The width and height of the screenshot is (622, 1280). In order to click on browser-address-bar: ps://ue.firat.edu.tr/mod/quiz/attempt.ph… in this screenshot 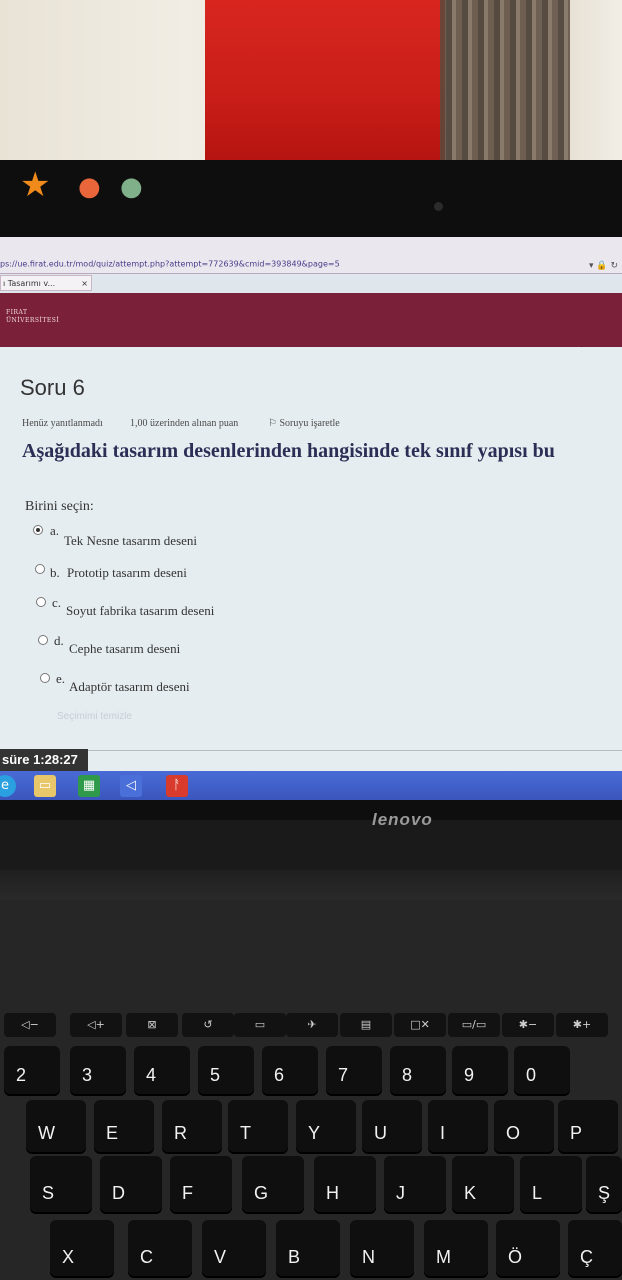, I will do `click(311, 255)`.